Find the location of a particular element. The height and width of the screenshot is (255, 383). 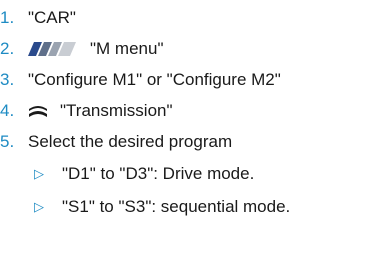

step-number: 3. is located at coordinates (7, 79).